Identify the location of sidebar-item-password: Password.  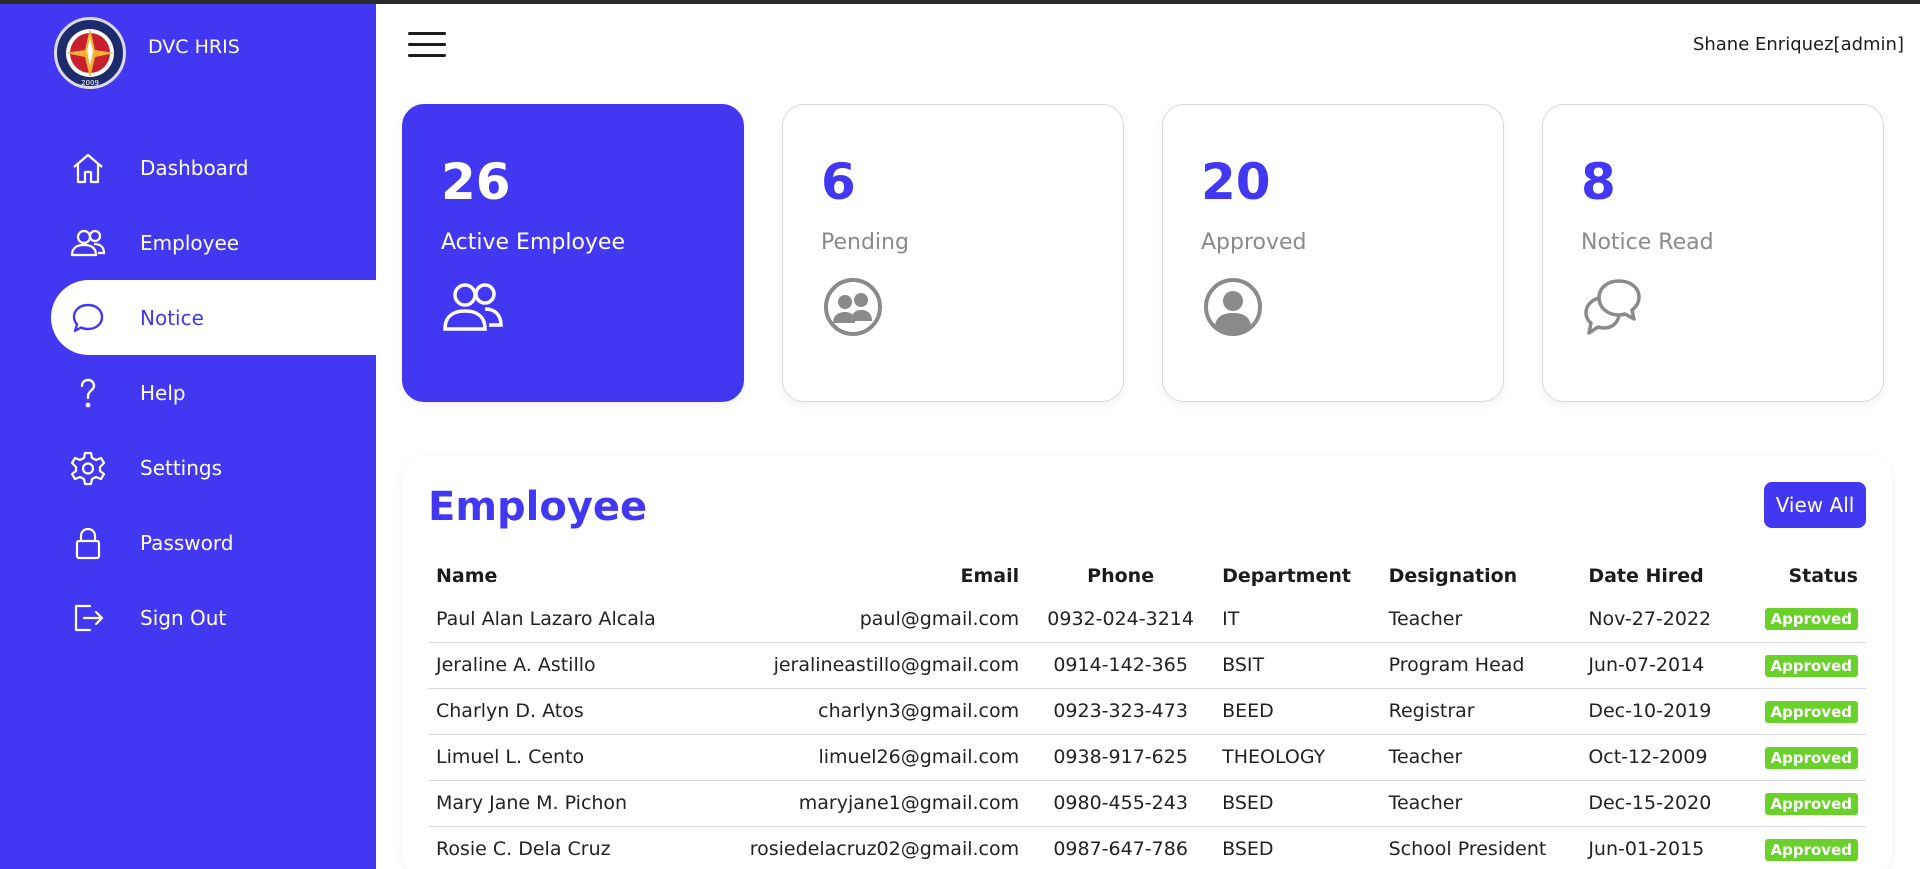
(188, 542).